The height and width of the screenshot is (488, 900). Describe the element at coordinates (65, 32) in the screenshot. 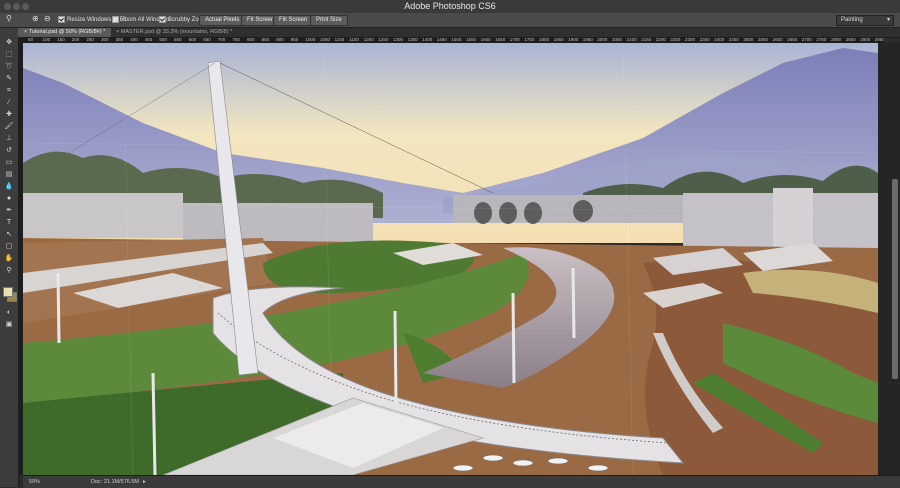

I see `tab-tutorial: × Tutorial.psd @ 50% (RGB/8#) *` at that location.